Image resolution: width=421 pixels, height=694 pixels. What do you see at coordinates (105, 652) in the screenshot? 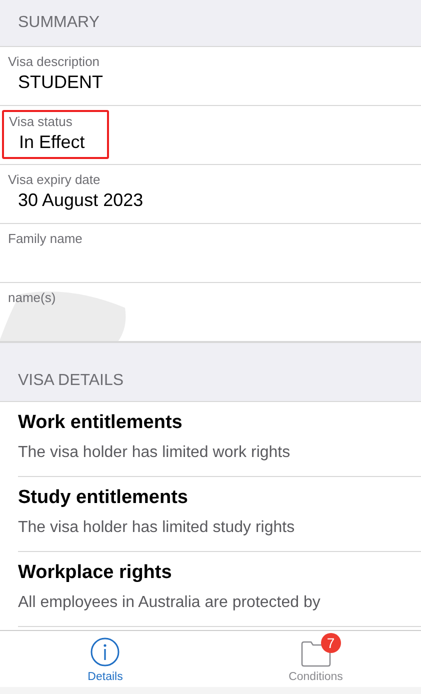
I see `info-icon` at bounding box center [105, 652].